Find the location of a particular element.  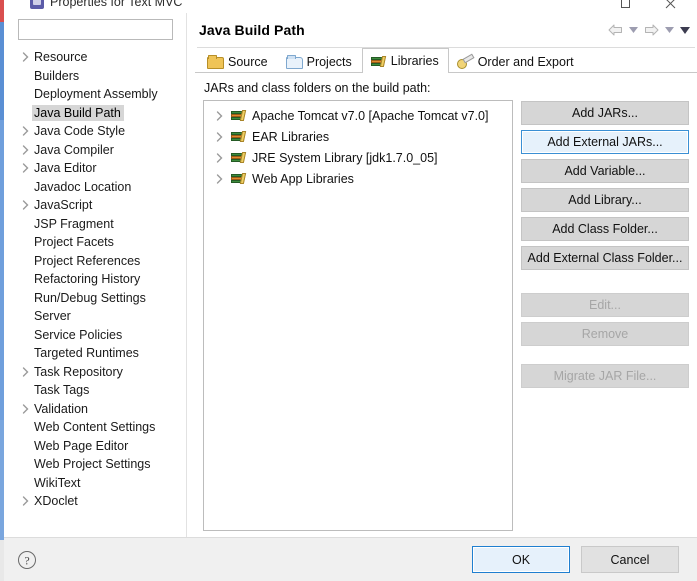

list-item-label: JRE System Library [jdk1.7.0_05] is located at coordinates (345, 157).